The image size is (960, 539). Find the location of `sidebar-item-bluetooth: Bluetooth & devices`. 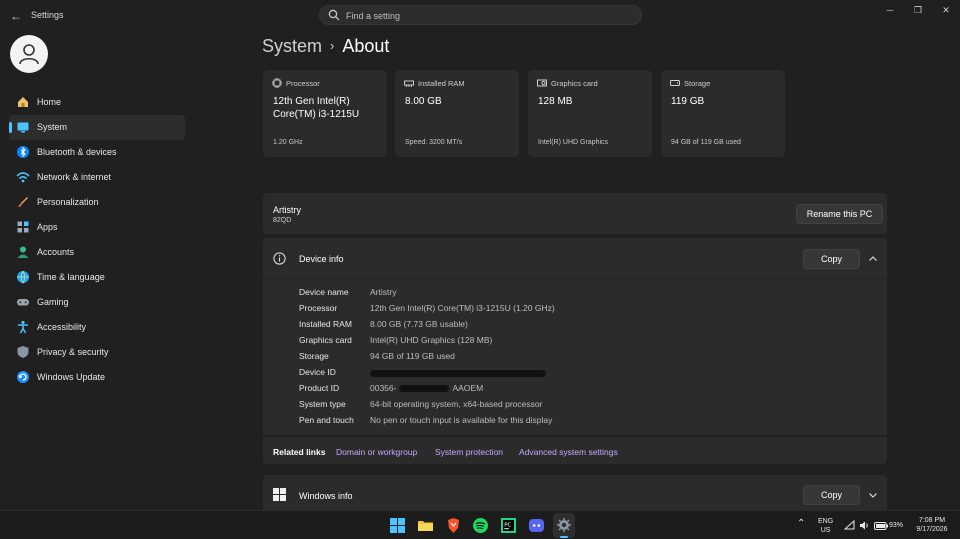

sidebar-item-bluetooth: Bluetooth & devices is located at coordinates (97, 152).